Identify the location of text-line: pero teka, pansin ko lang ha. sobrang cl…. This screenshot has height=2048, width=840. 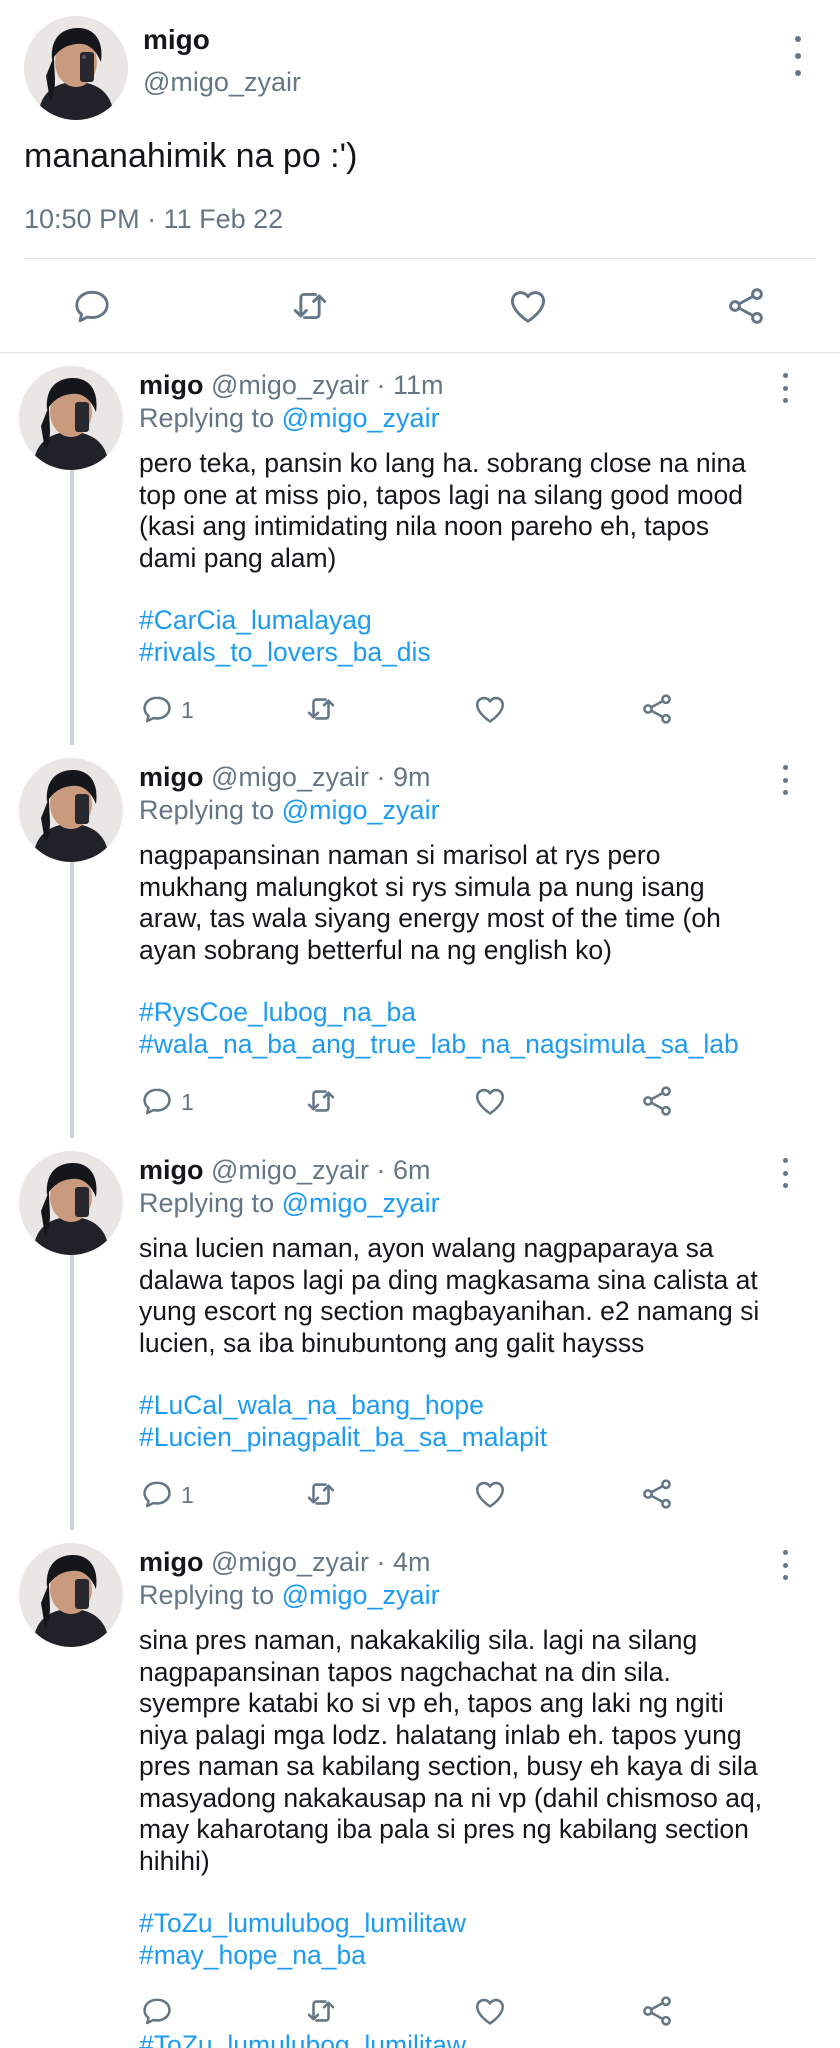
(442, 463).